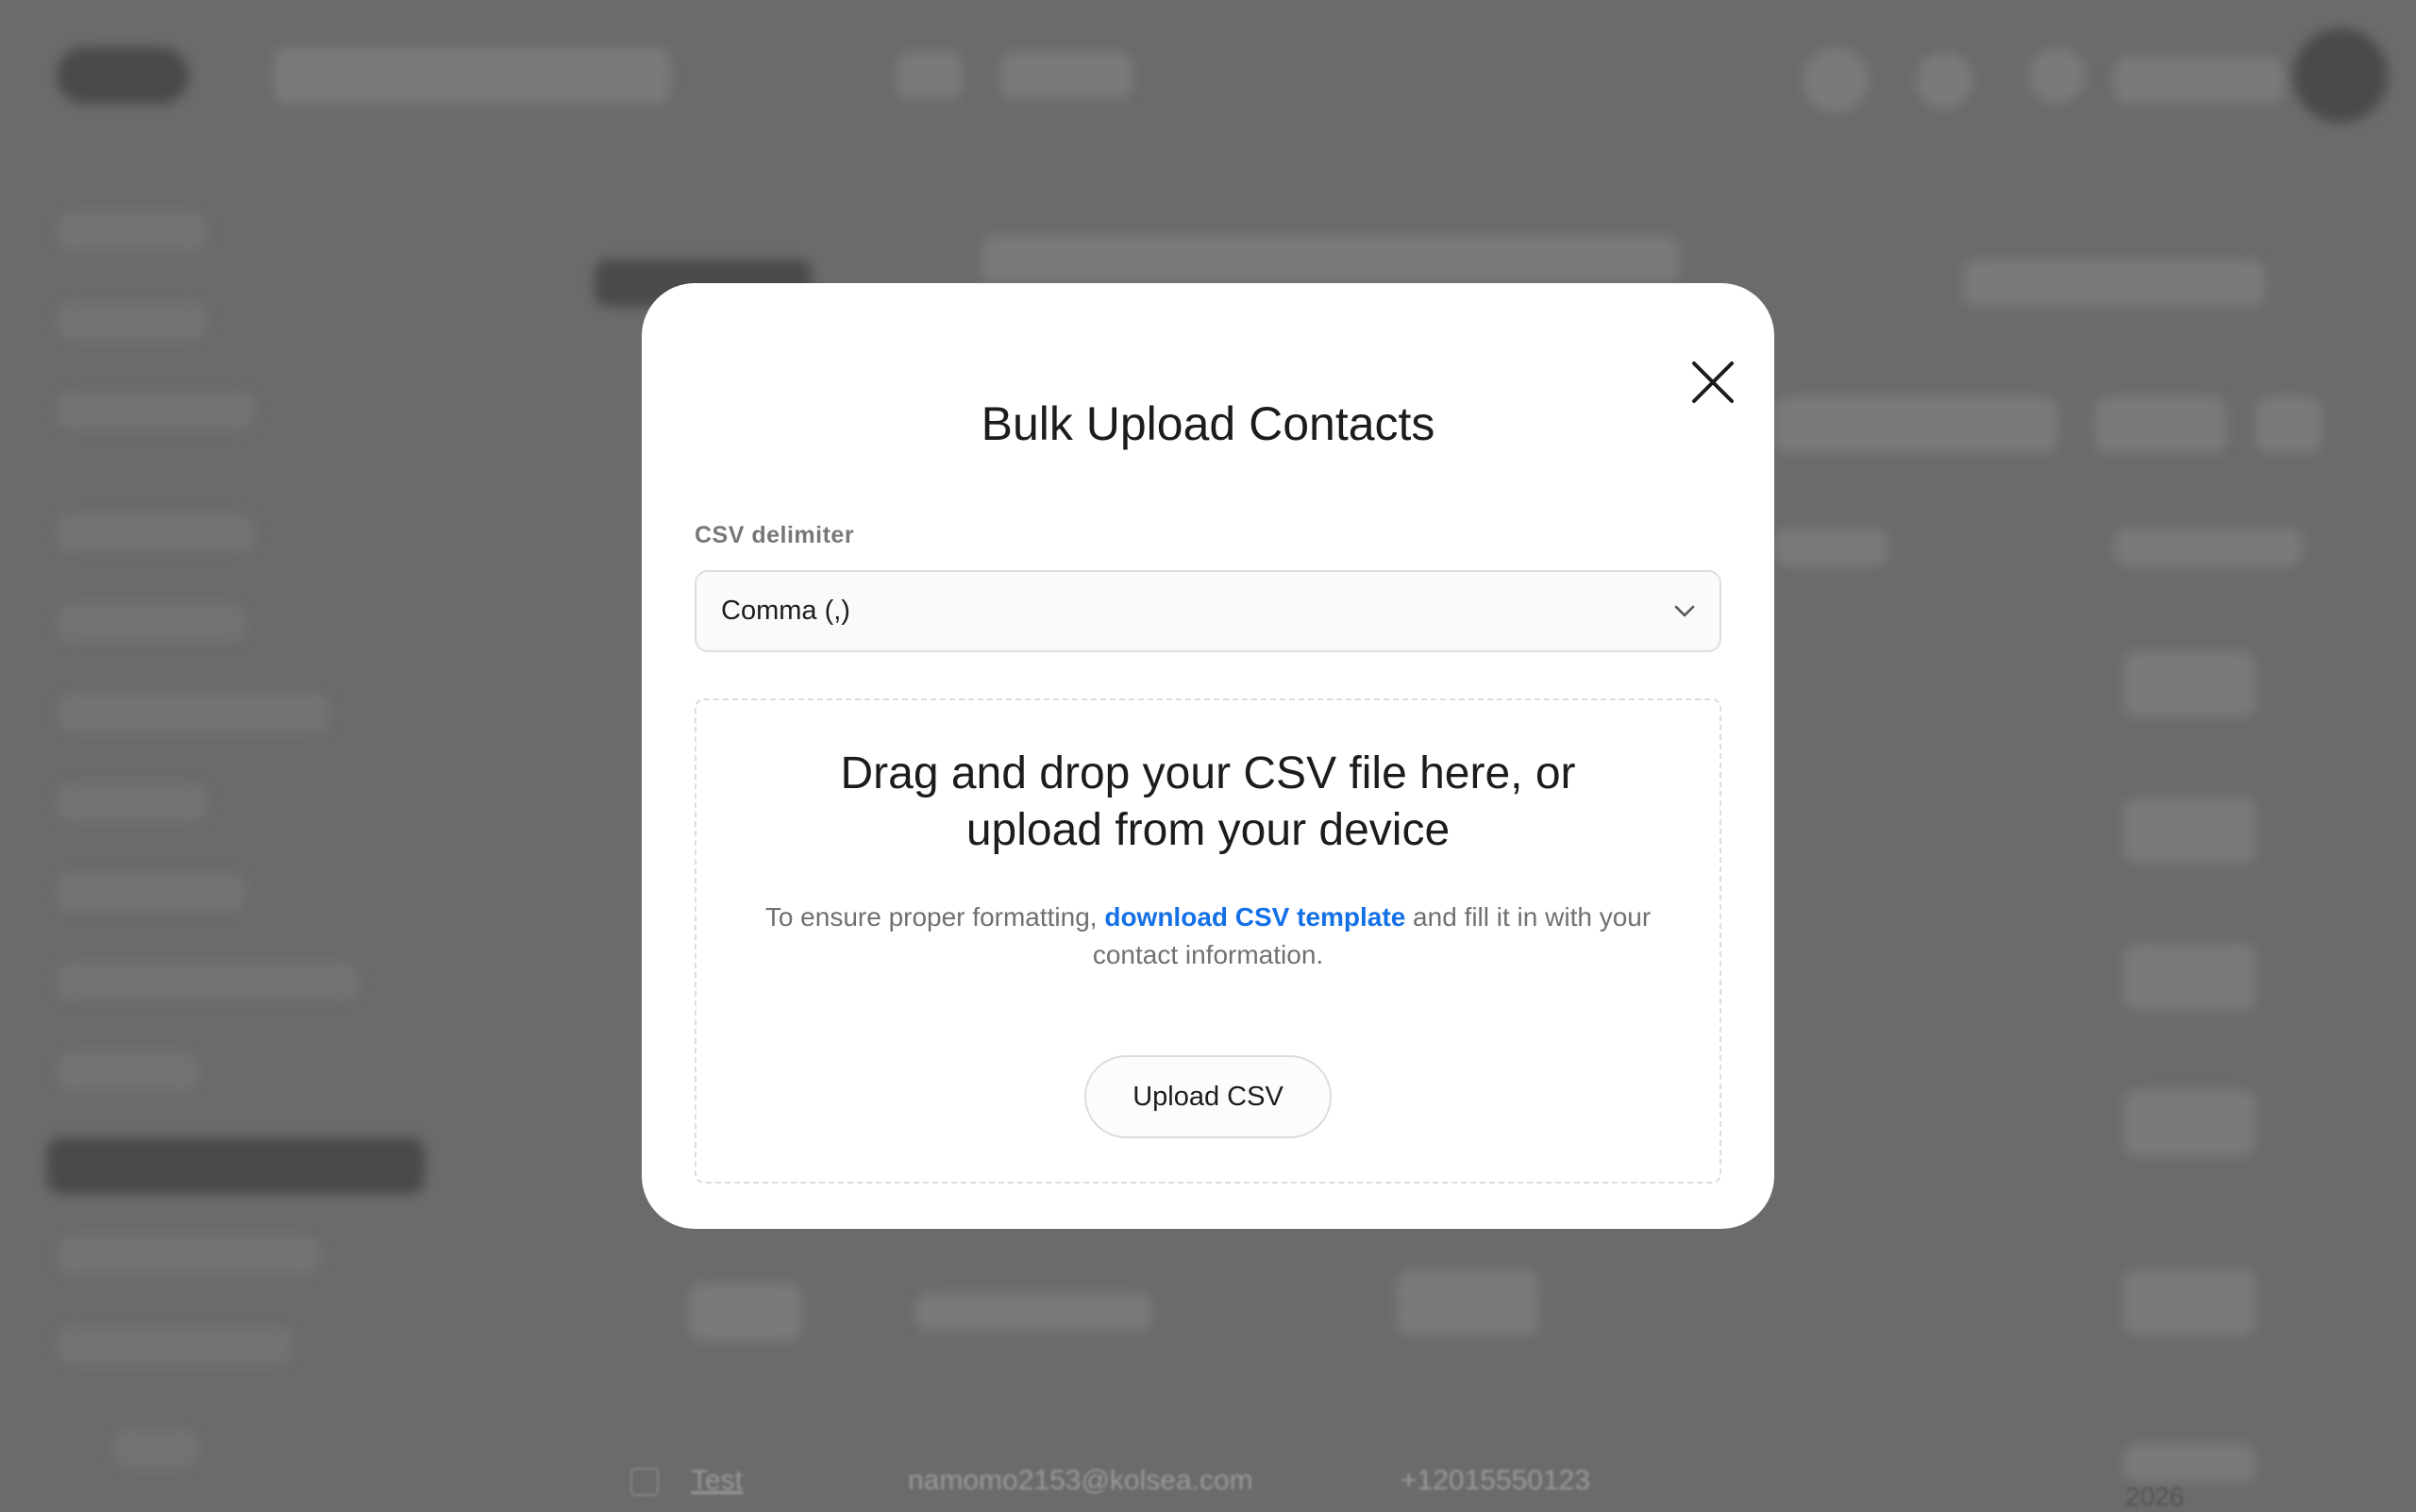 The height and width of the screenshot is (1512, 2416). I want to click on download-csv-template-link: download CSV template, so click(1255, 917).